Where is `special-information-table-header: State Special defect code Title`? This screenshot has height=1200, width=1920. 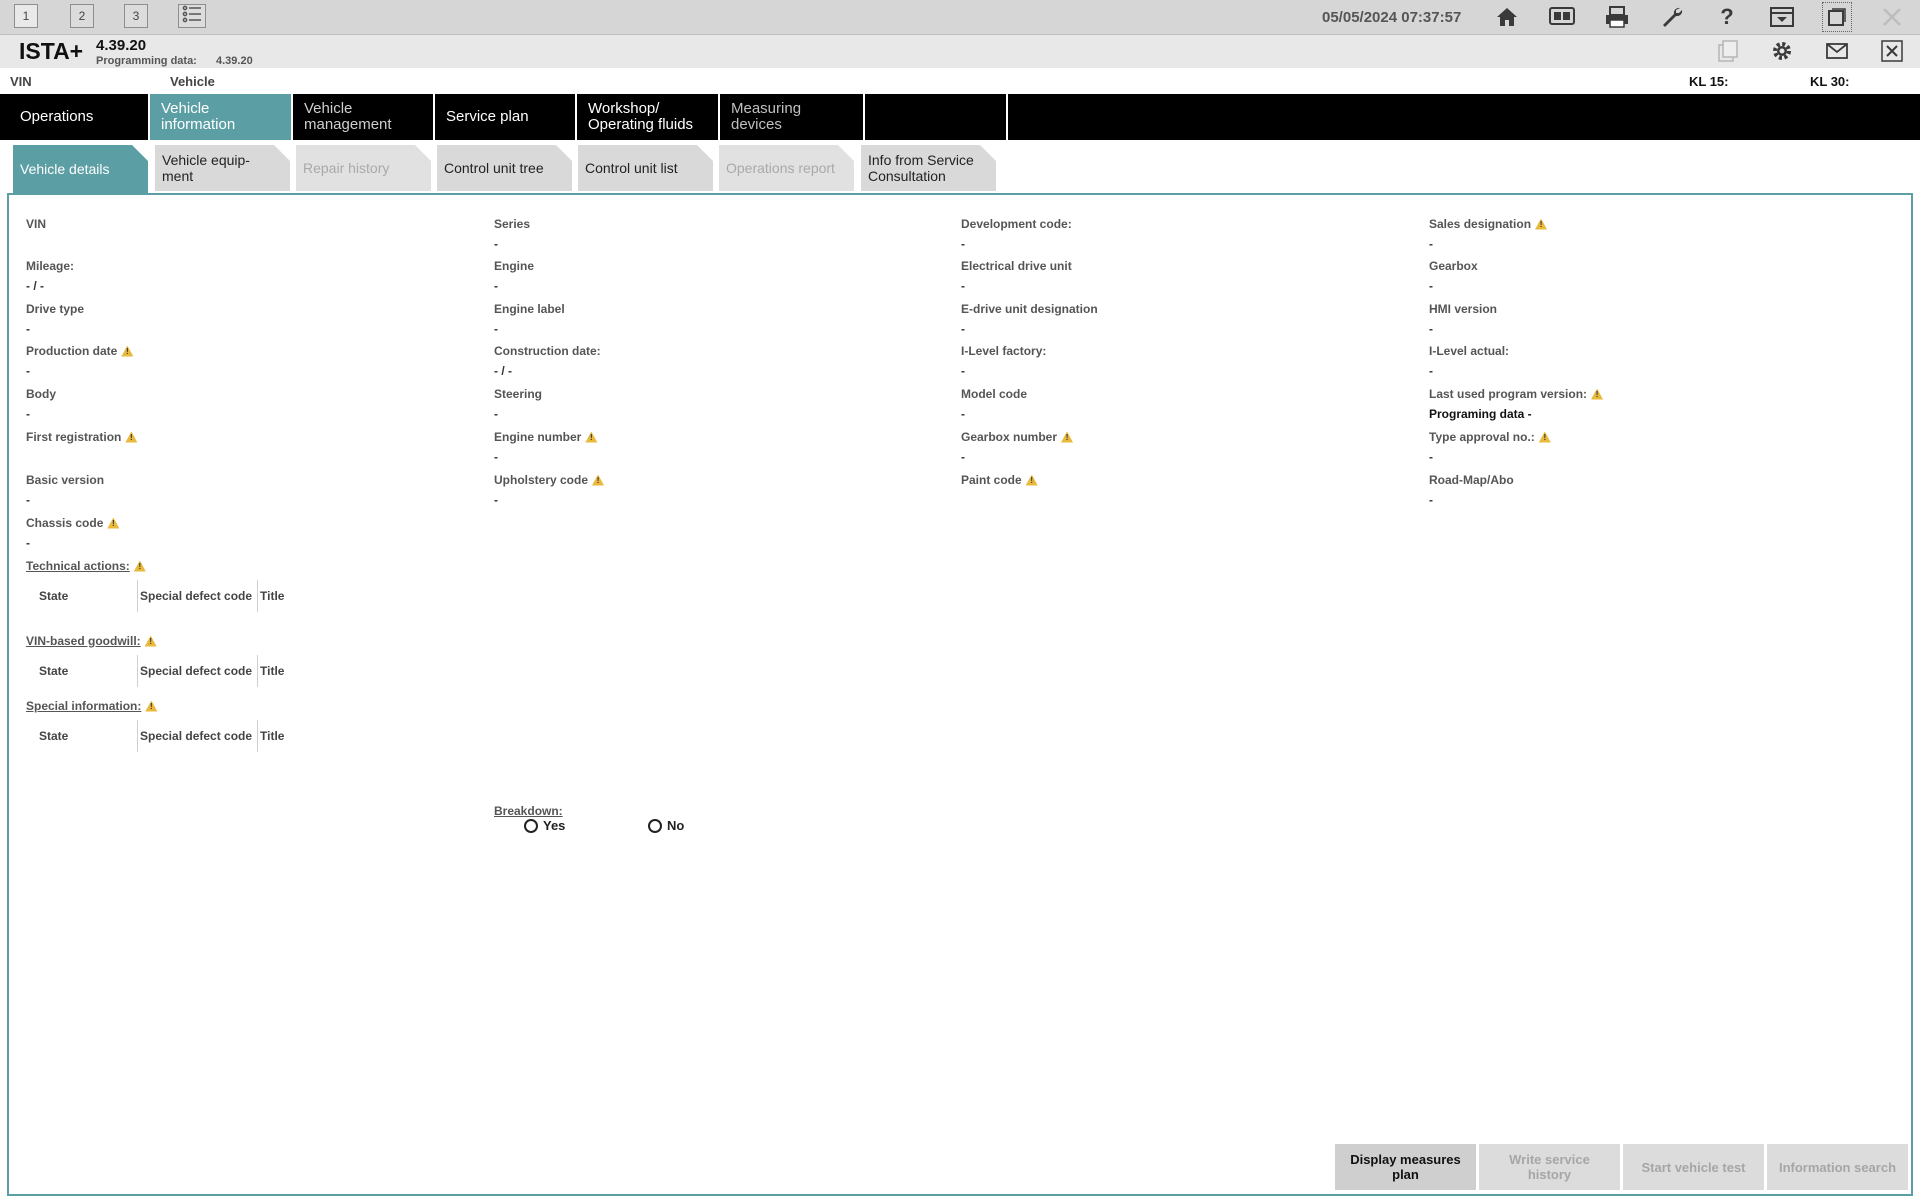 special-information-table-header: State Special defect code Title is located at coordinates (176, 736).